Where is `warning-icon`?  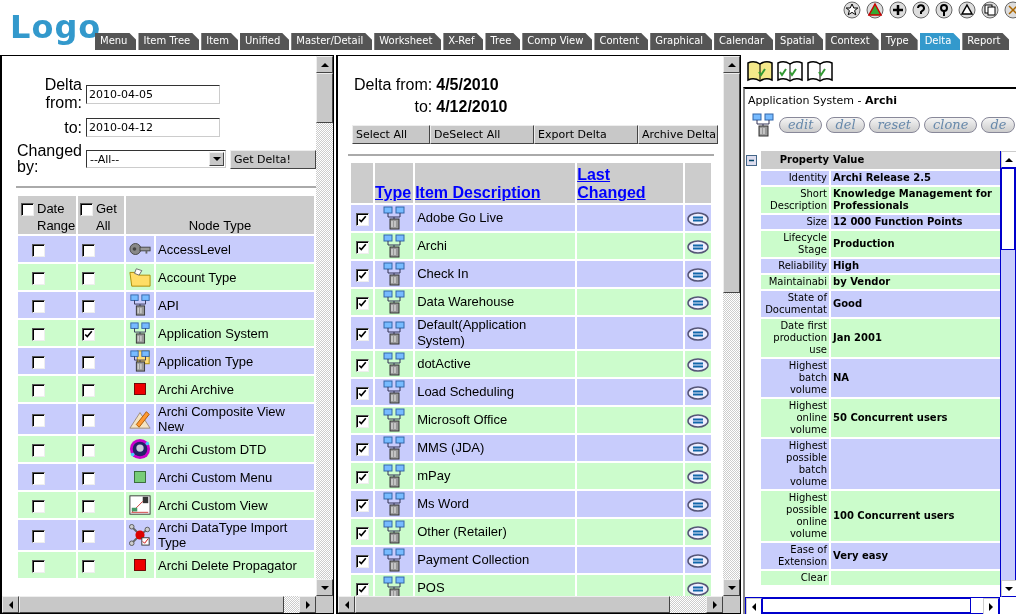
warning-icon is located at coordinates (967, 10).